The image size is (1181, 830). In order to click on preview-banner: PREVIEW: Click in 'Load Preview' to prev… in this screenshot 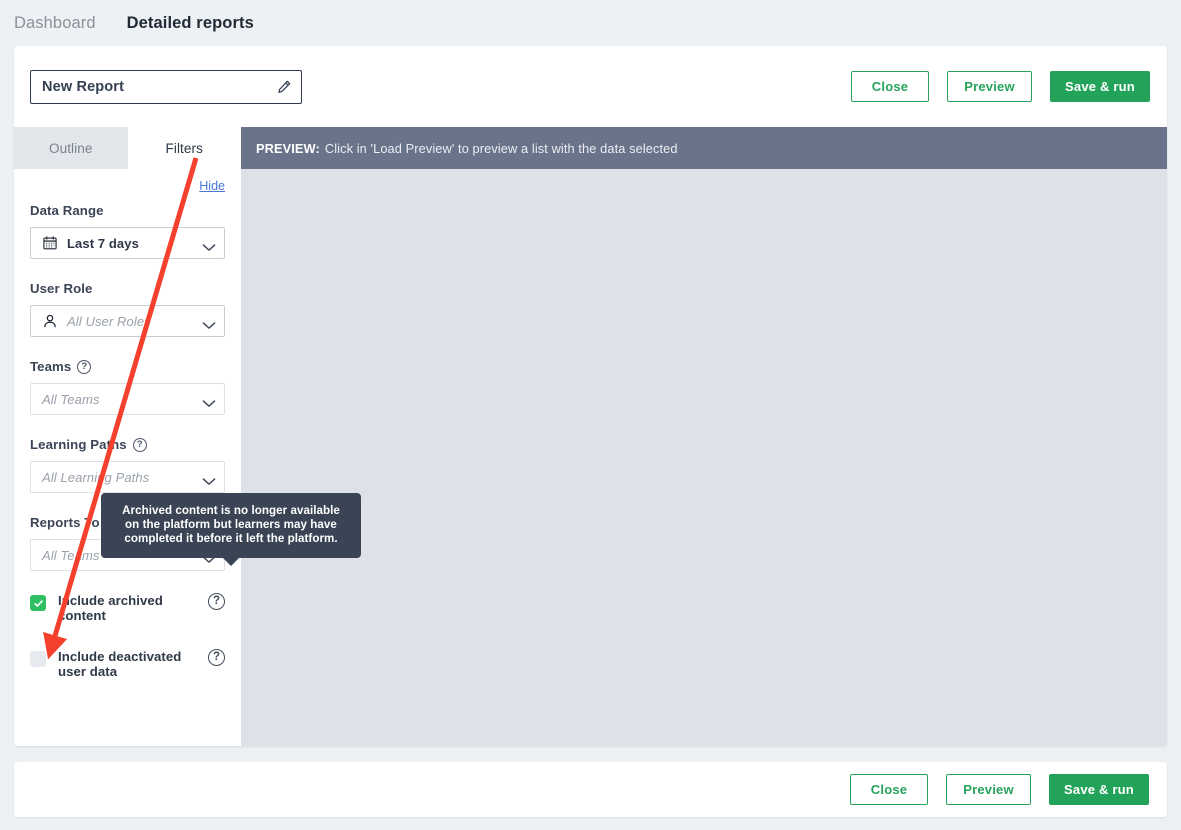, I will do `click(704, 148)`.